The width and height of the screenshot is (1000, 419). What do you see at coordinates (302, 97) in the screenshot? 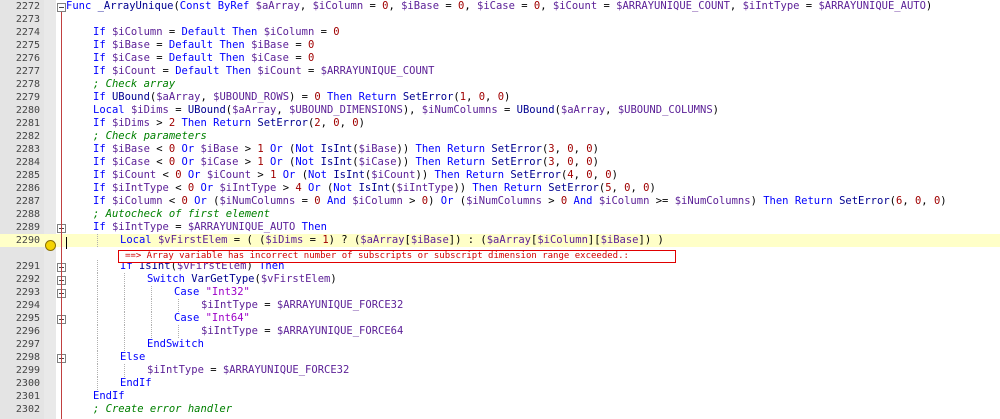
I see `code-token: ) =` at bounding box center [302, 97].